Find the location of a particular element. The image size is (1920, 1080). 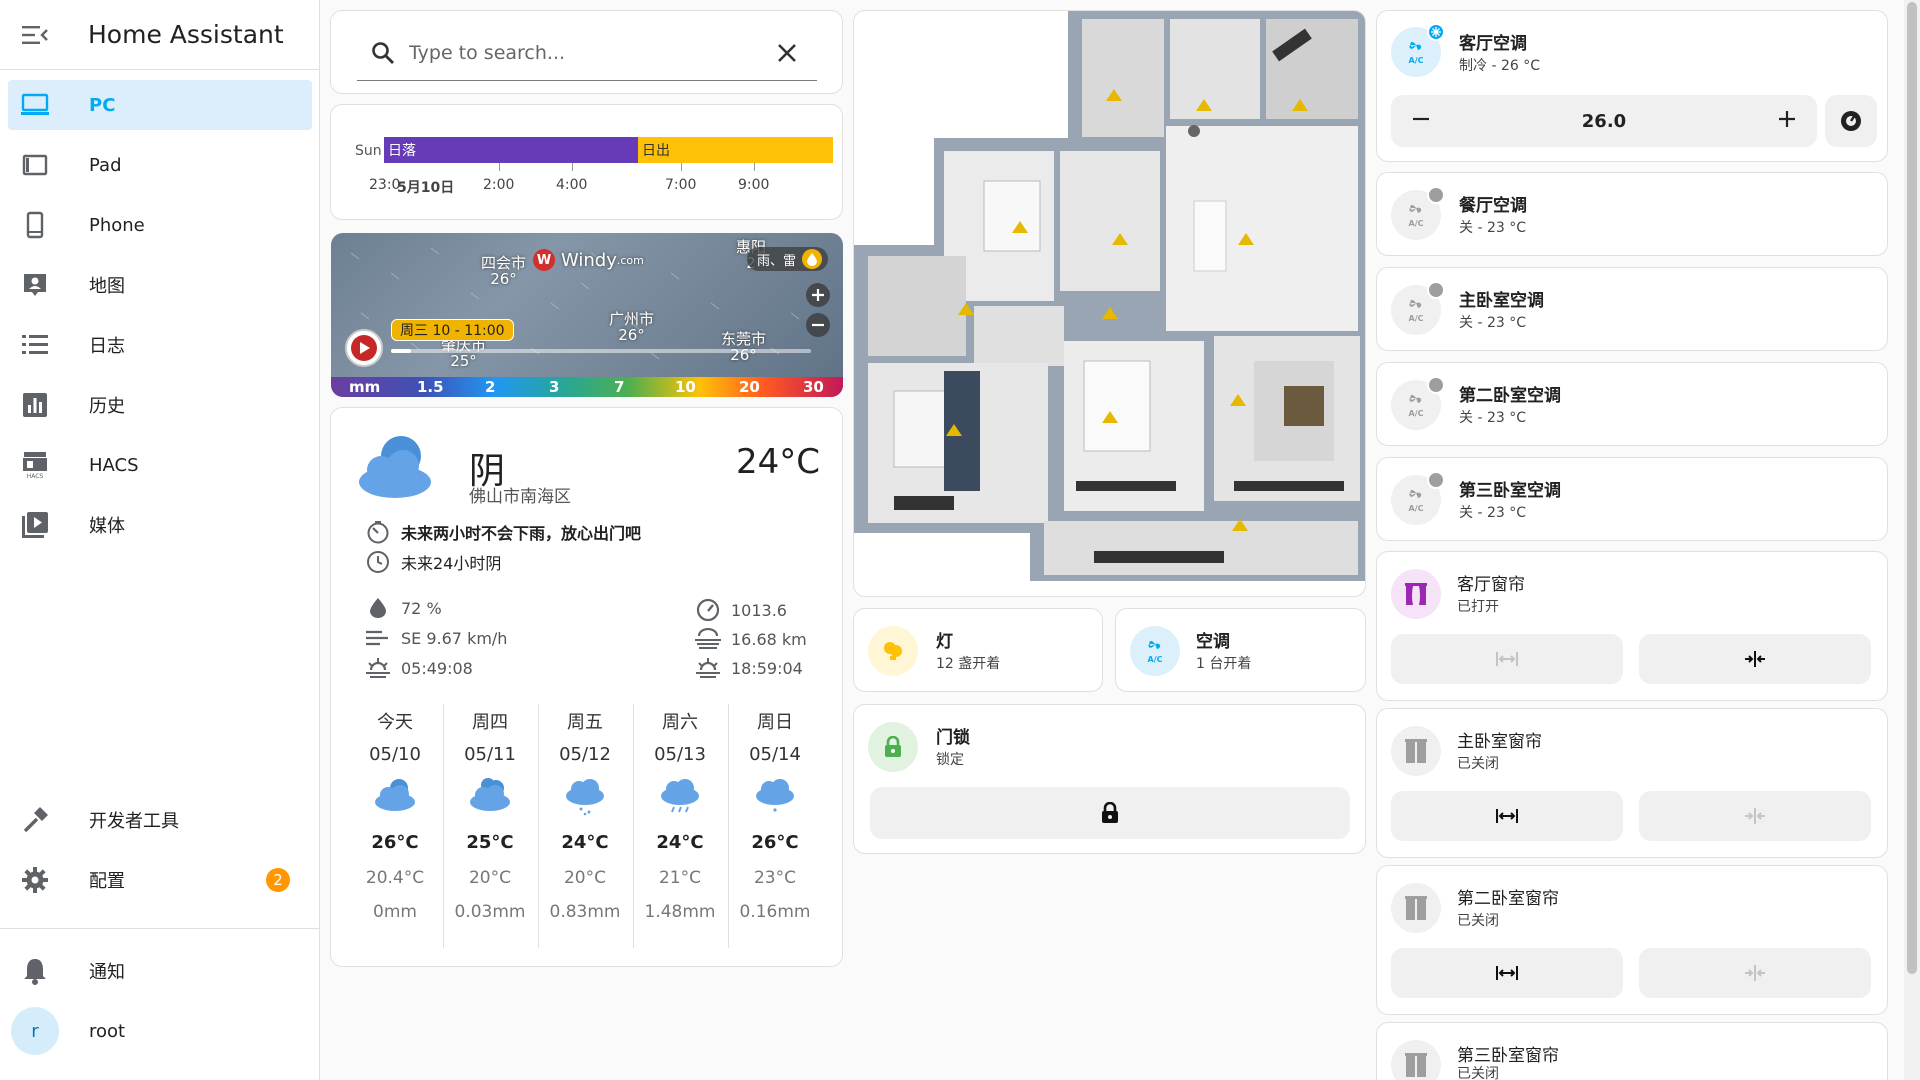

sidebar-item-media: 媒体 is located at coordinates (160, 525).